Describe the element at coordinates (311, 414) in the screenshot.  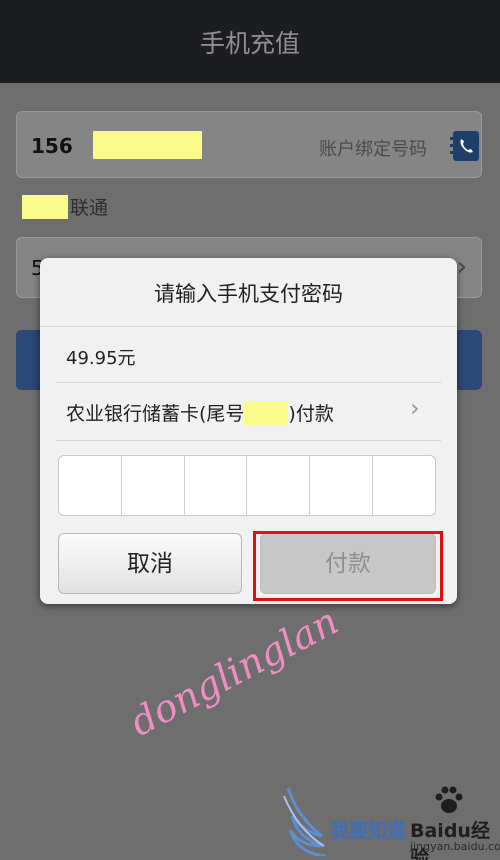
I see `card-label-suffix: )付款` at that location.